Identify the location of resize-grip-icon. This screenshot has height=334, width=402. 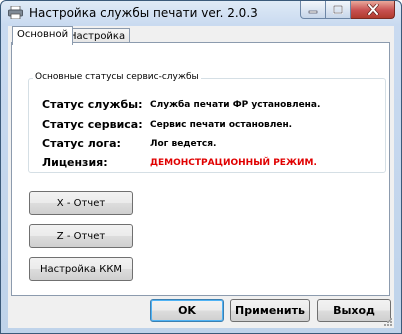
(387, 321).